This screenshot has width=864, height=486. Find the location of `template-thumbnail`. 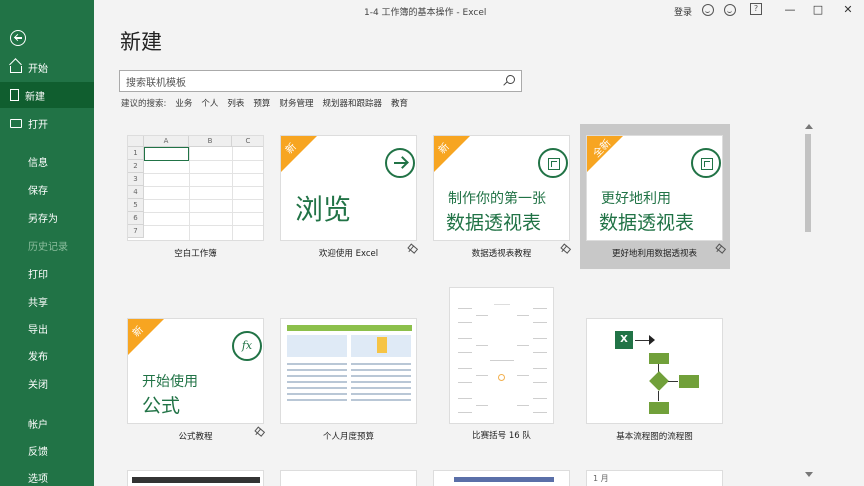

template-thumbnail is located at coordinates (501, 355).